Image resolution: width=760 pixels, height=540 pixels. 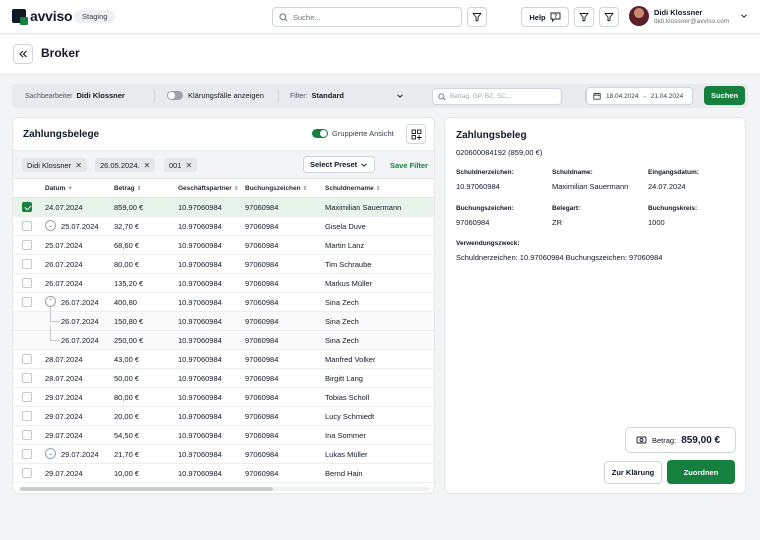 I want to click on clerk-value: Didi Klossner, so click(x=100, y=95).